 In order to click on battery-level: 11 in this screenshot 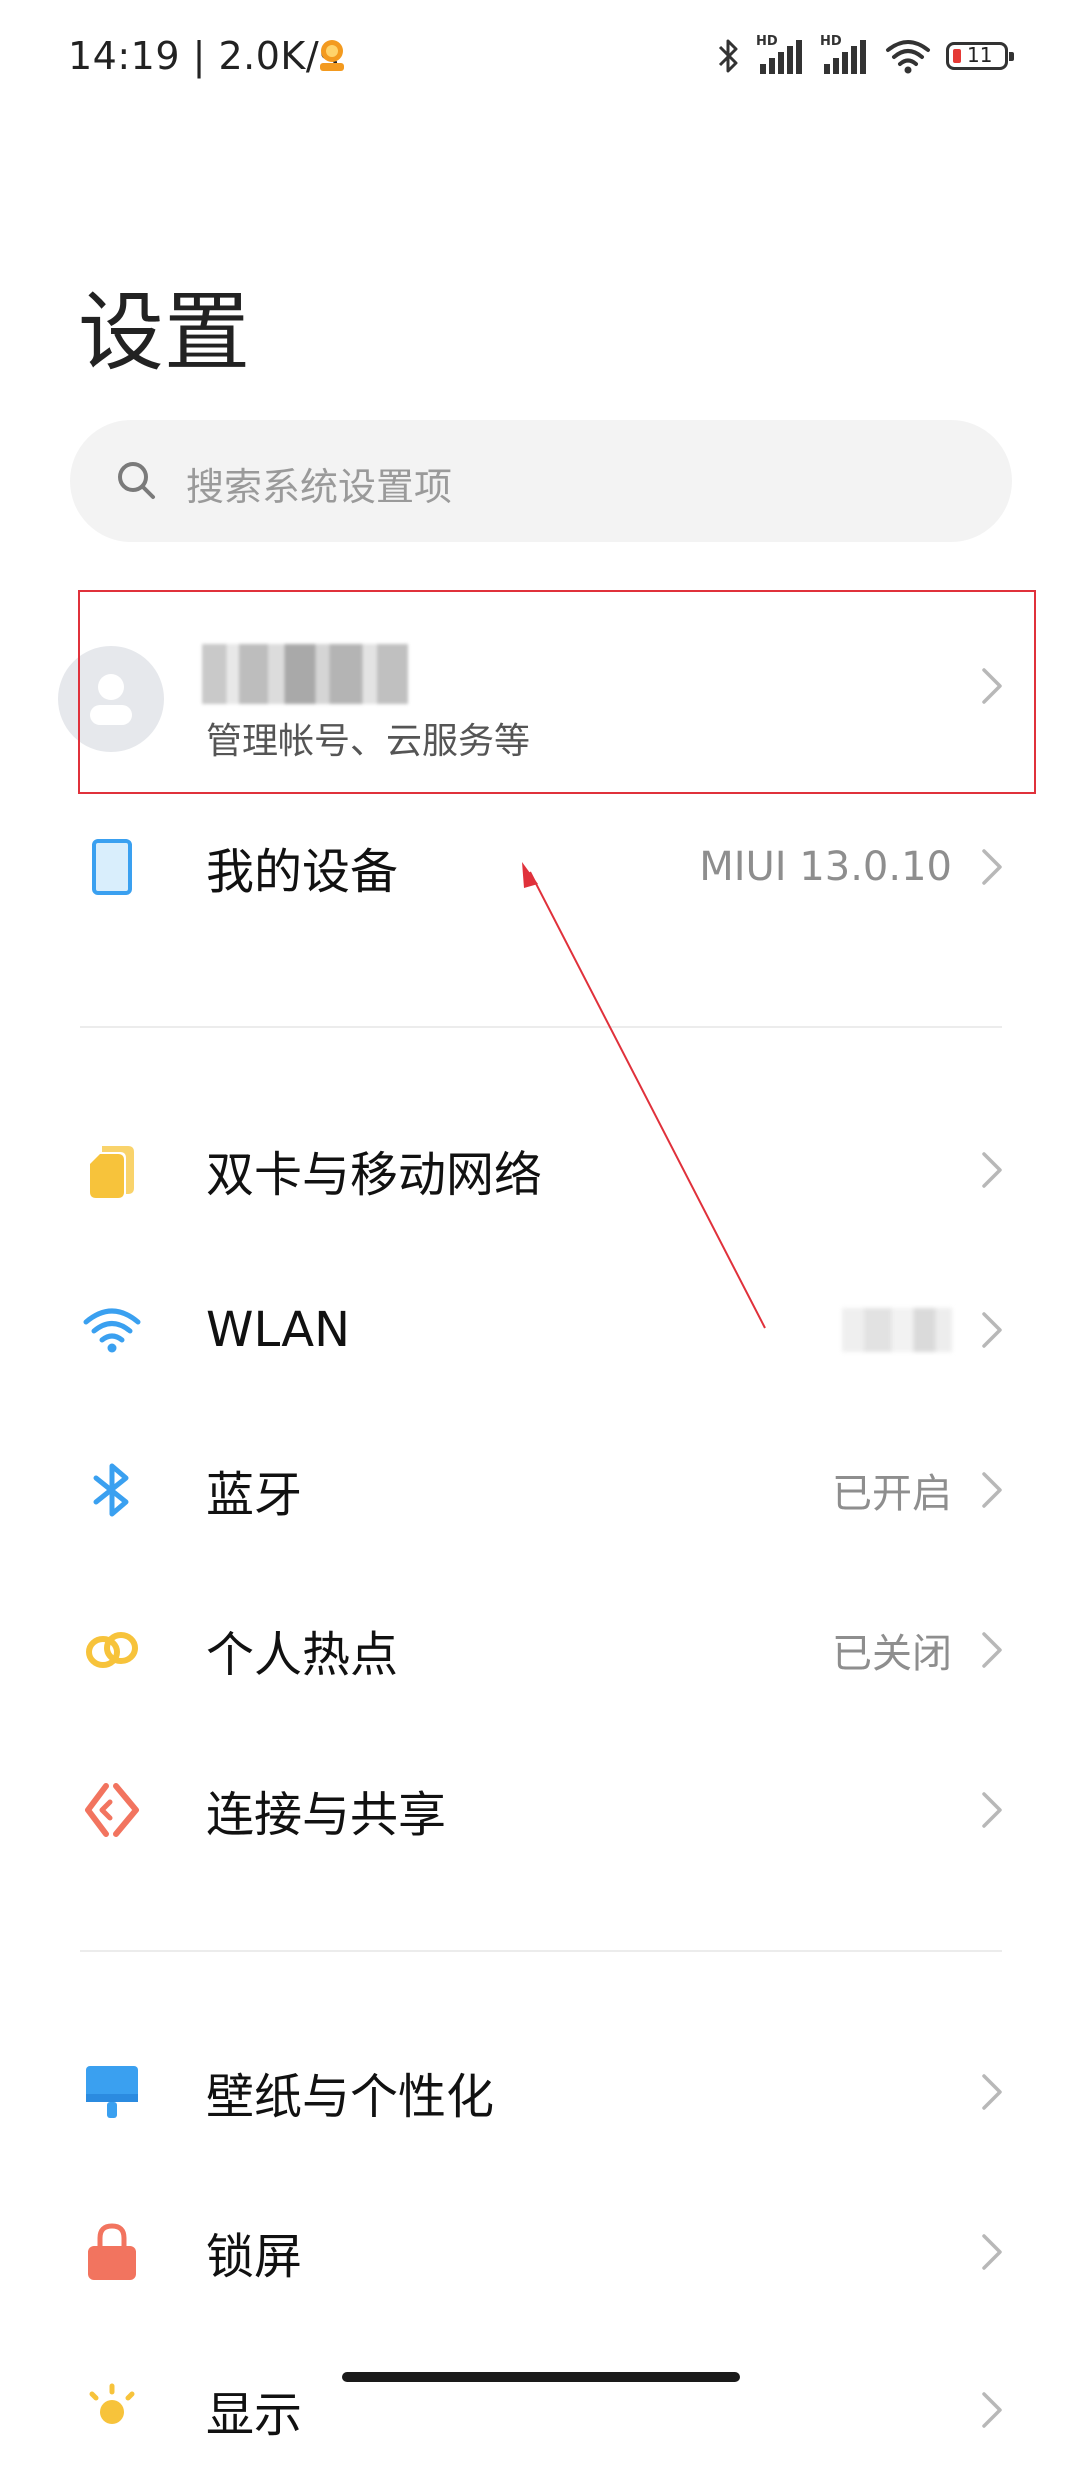, I will do `click(980, 55)`.